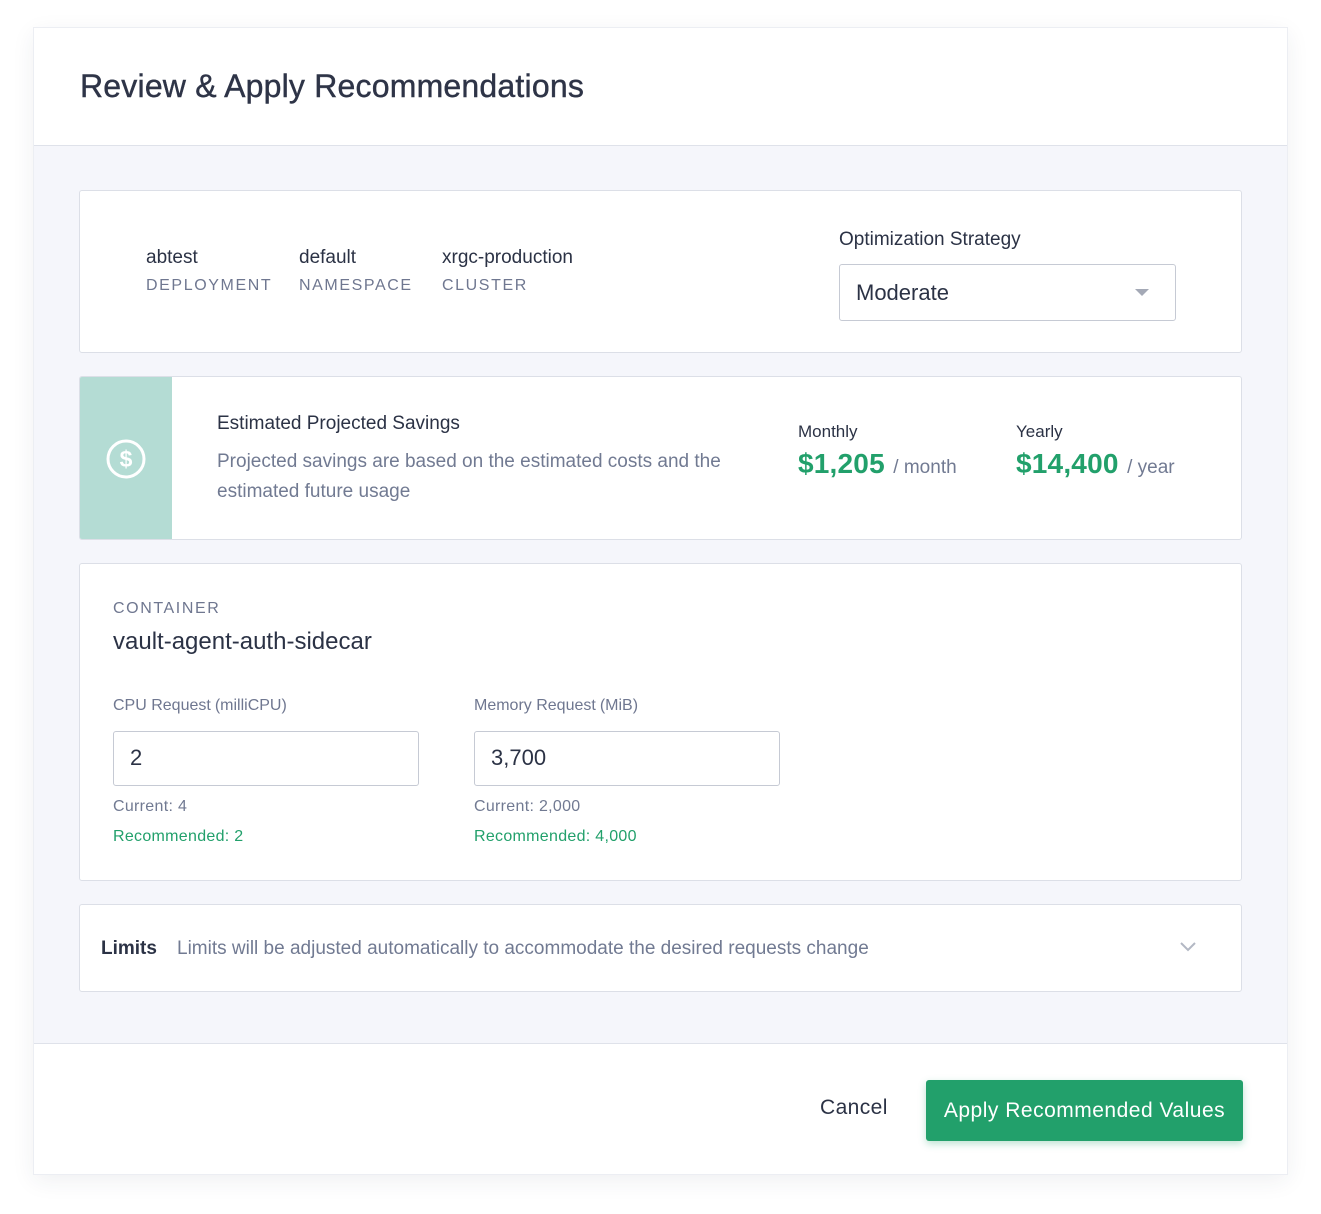 This screenshot has height=1214, width=1321. I want to click on memory-request-label: Memory Request (MiB), so click(627, 706).